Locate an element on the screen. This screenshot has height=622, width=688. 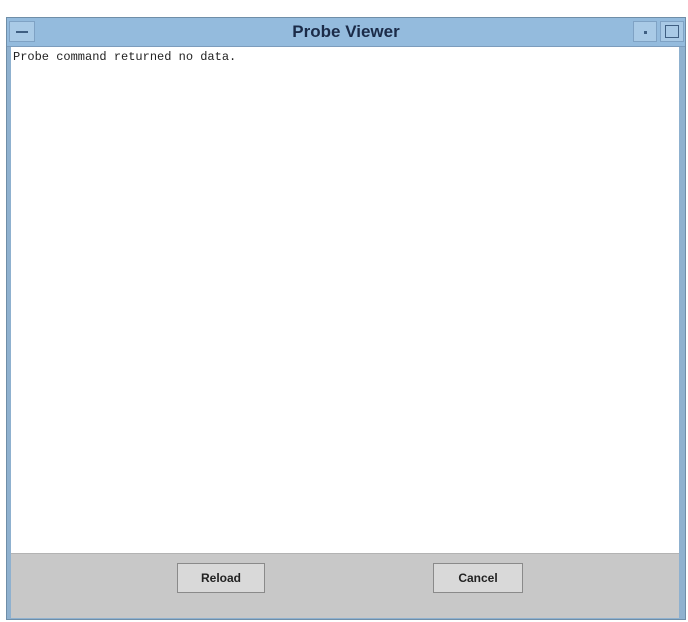
minimize-button is located at coordinates (645, 31).